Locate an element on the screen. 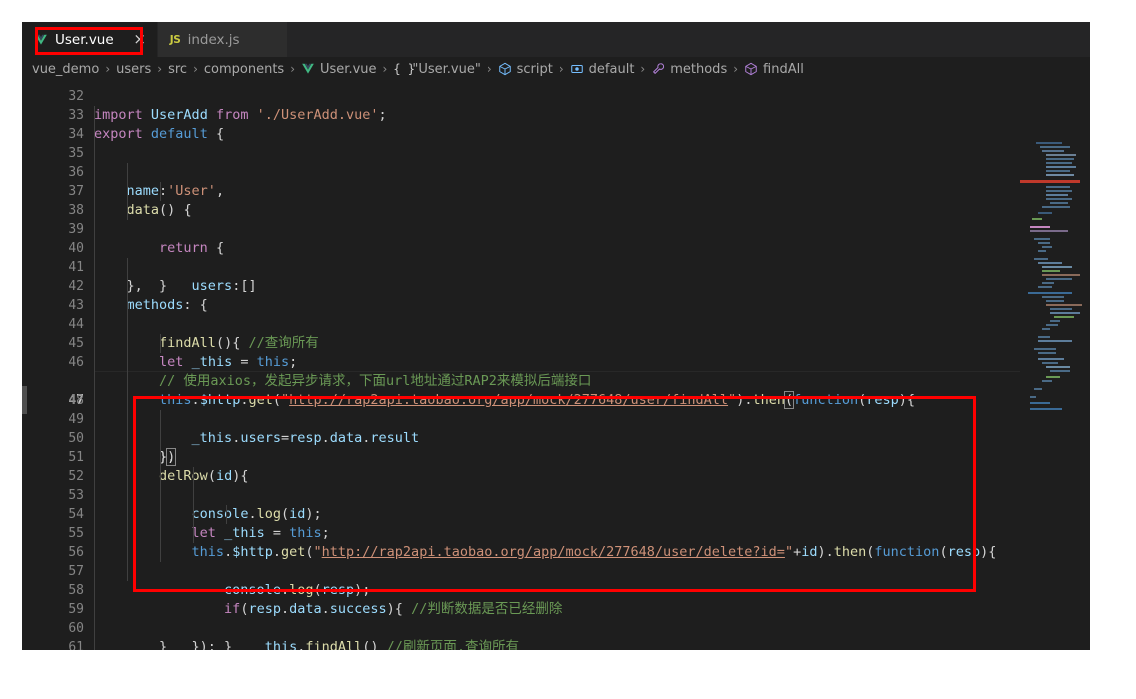 Image resolution: width=1136 pixels, height=699 pixels. breadcrumb-item-default: default is located at coordinates (602, 69).